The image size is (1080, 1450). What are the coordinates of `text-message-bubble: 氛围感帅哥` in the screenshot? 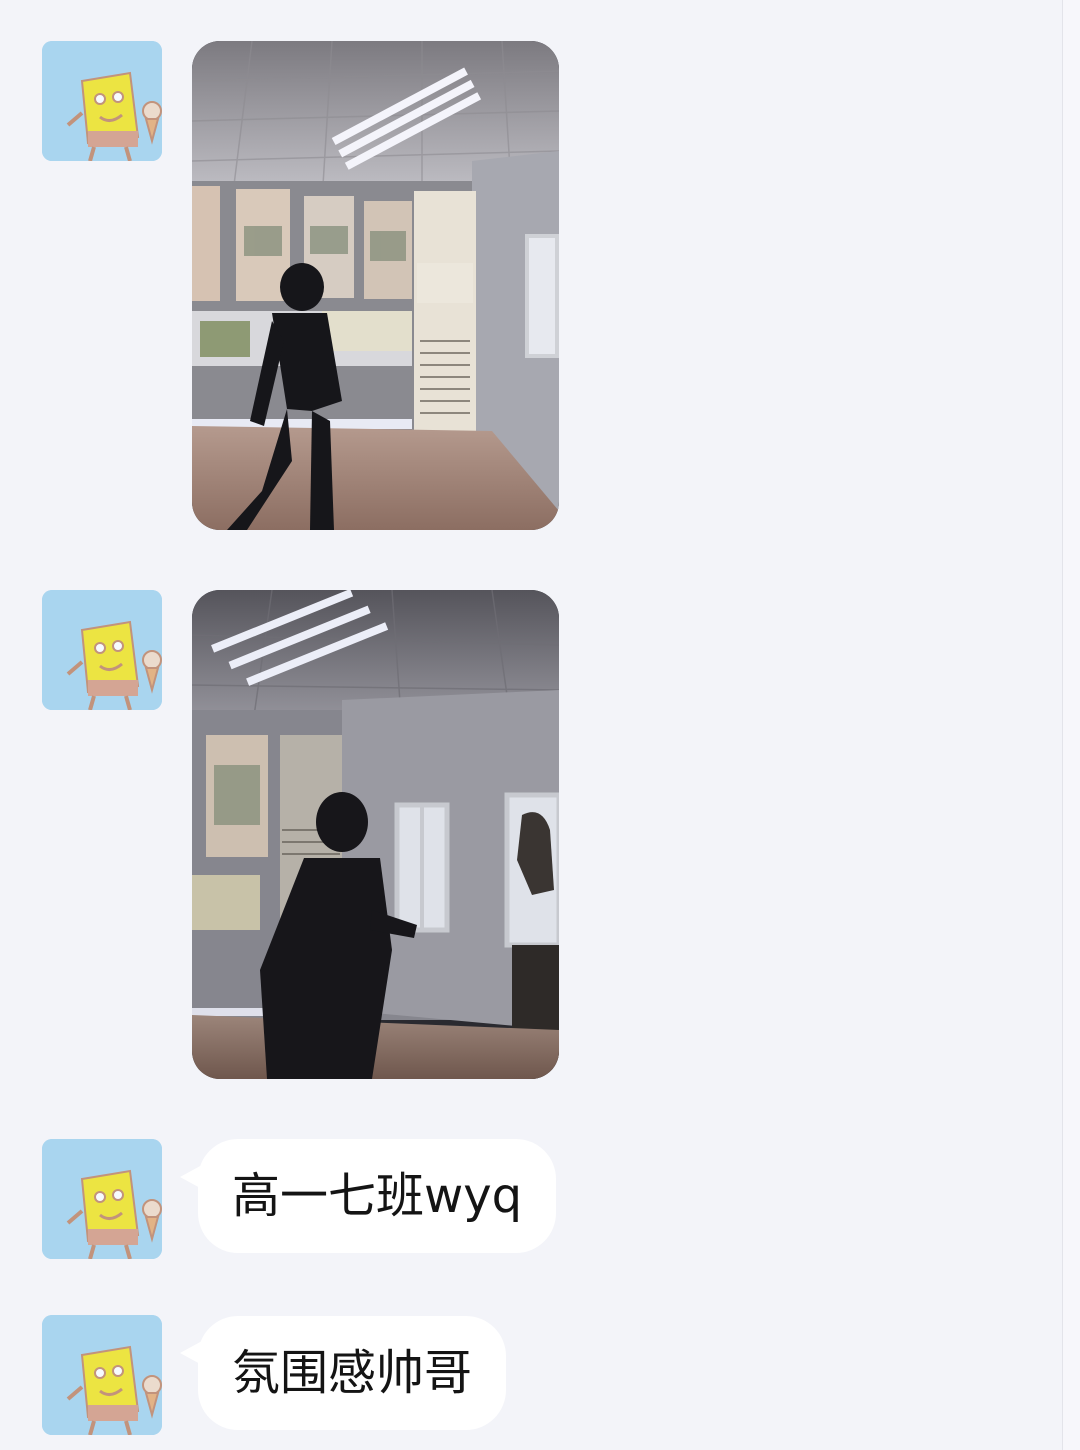 It's located at (352, 1373).